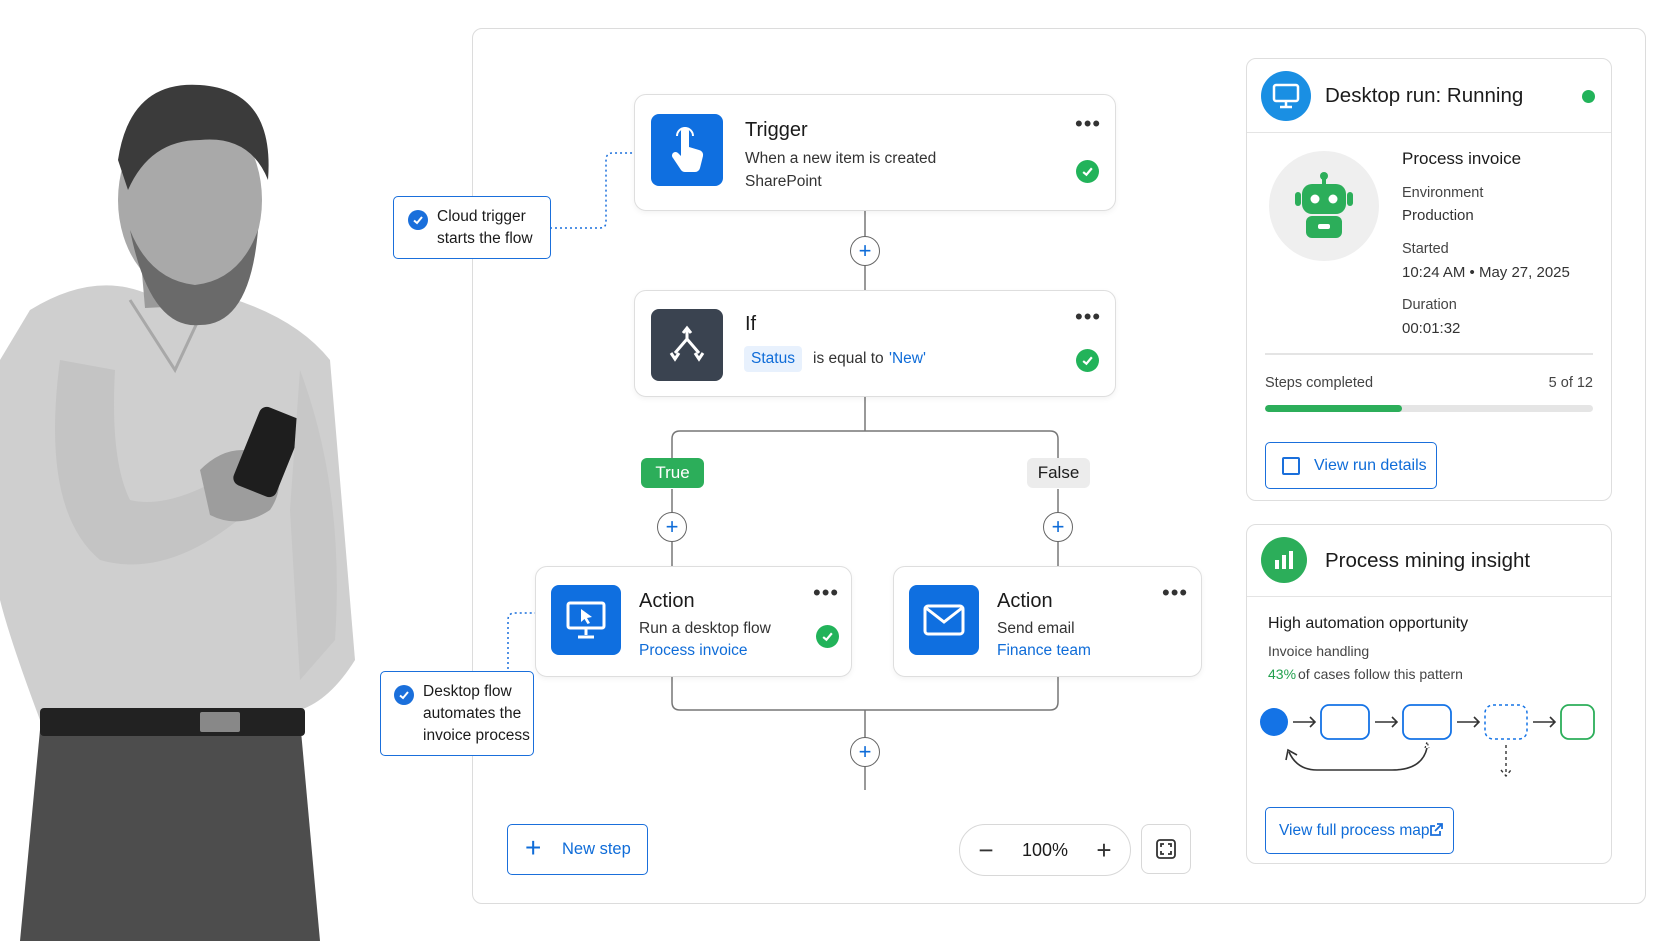 The image size is (1672, 941). Describe the element at coordinates (1429, 354) in the screenshot. I see `divider` at that location.